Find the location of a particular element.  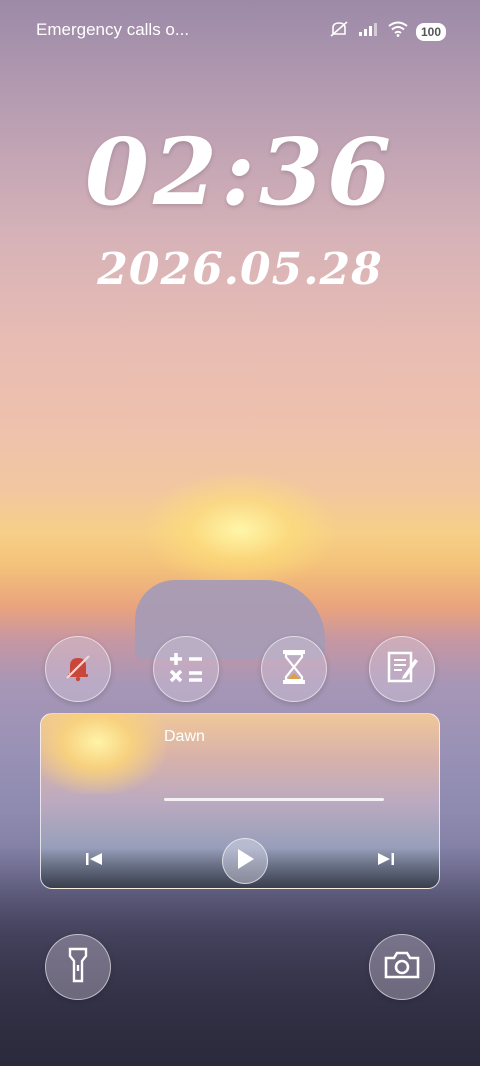

media-player-card: Dawn is located at coordinates (240, 801).